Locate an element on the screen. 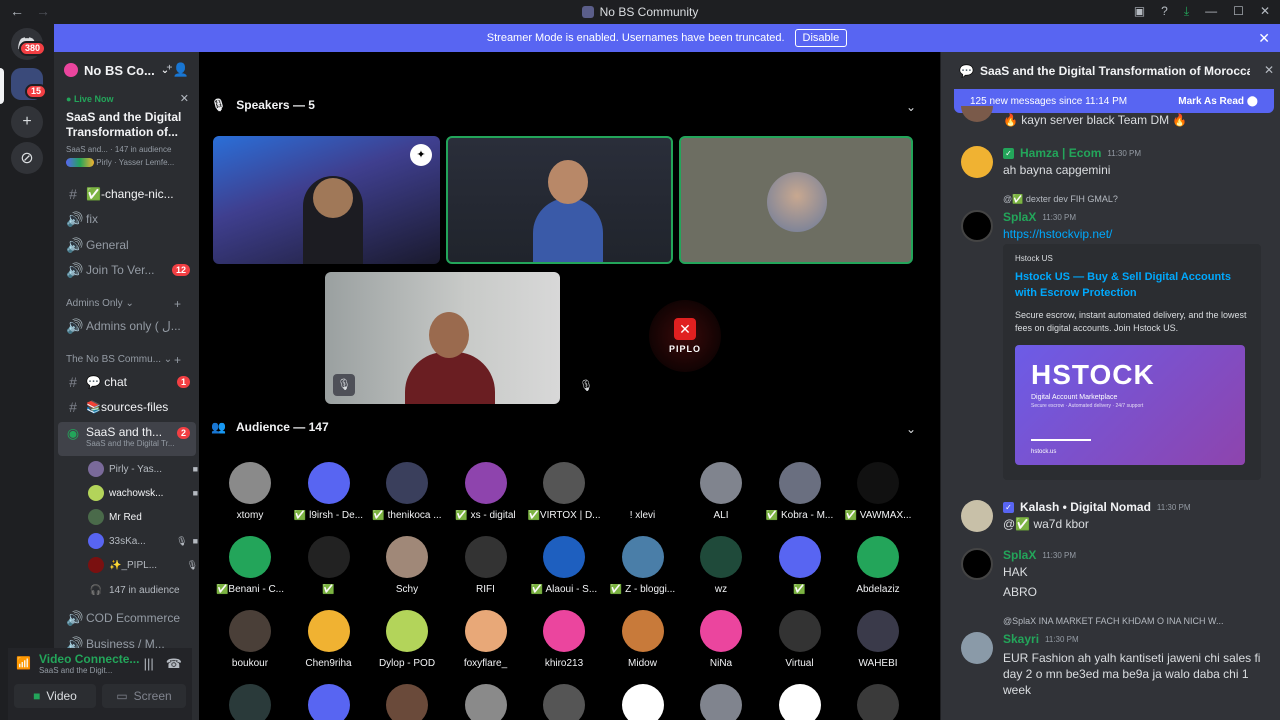 This screenshot has width=1280, height=720. forward-arrow-icon: → is located at coordinates (43, 11).